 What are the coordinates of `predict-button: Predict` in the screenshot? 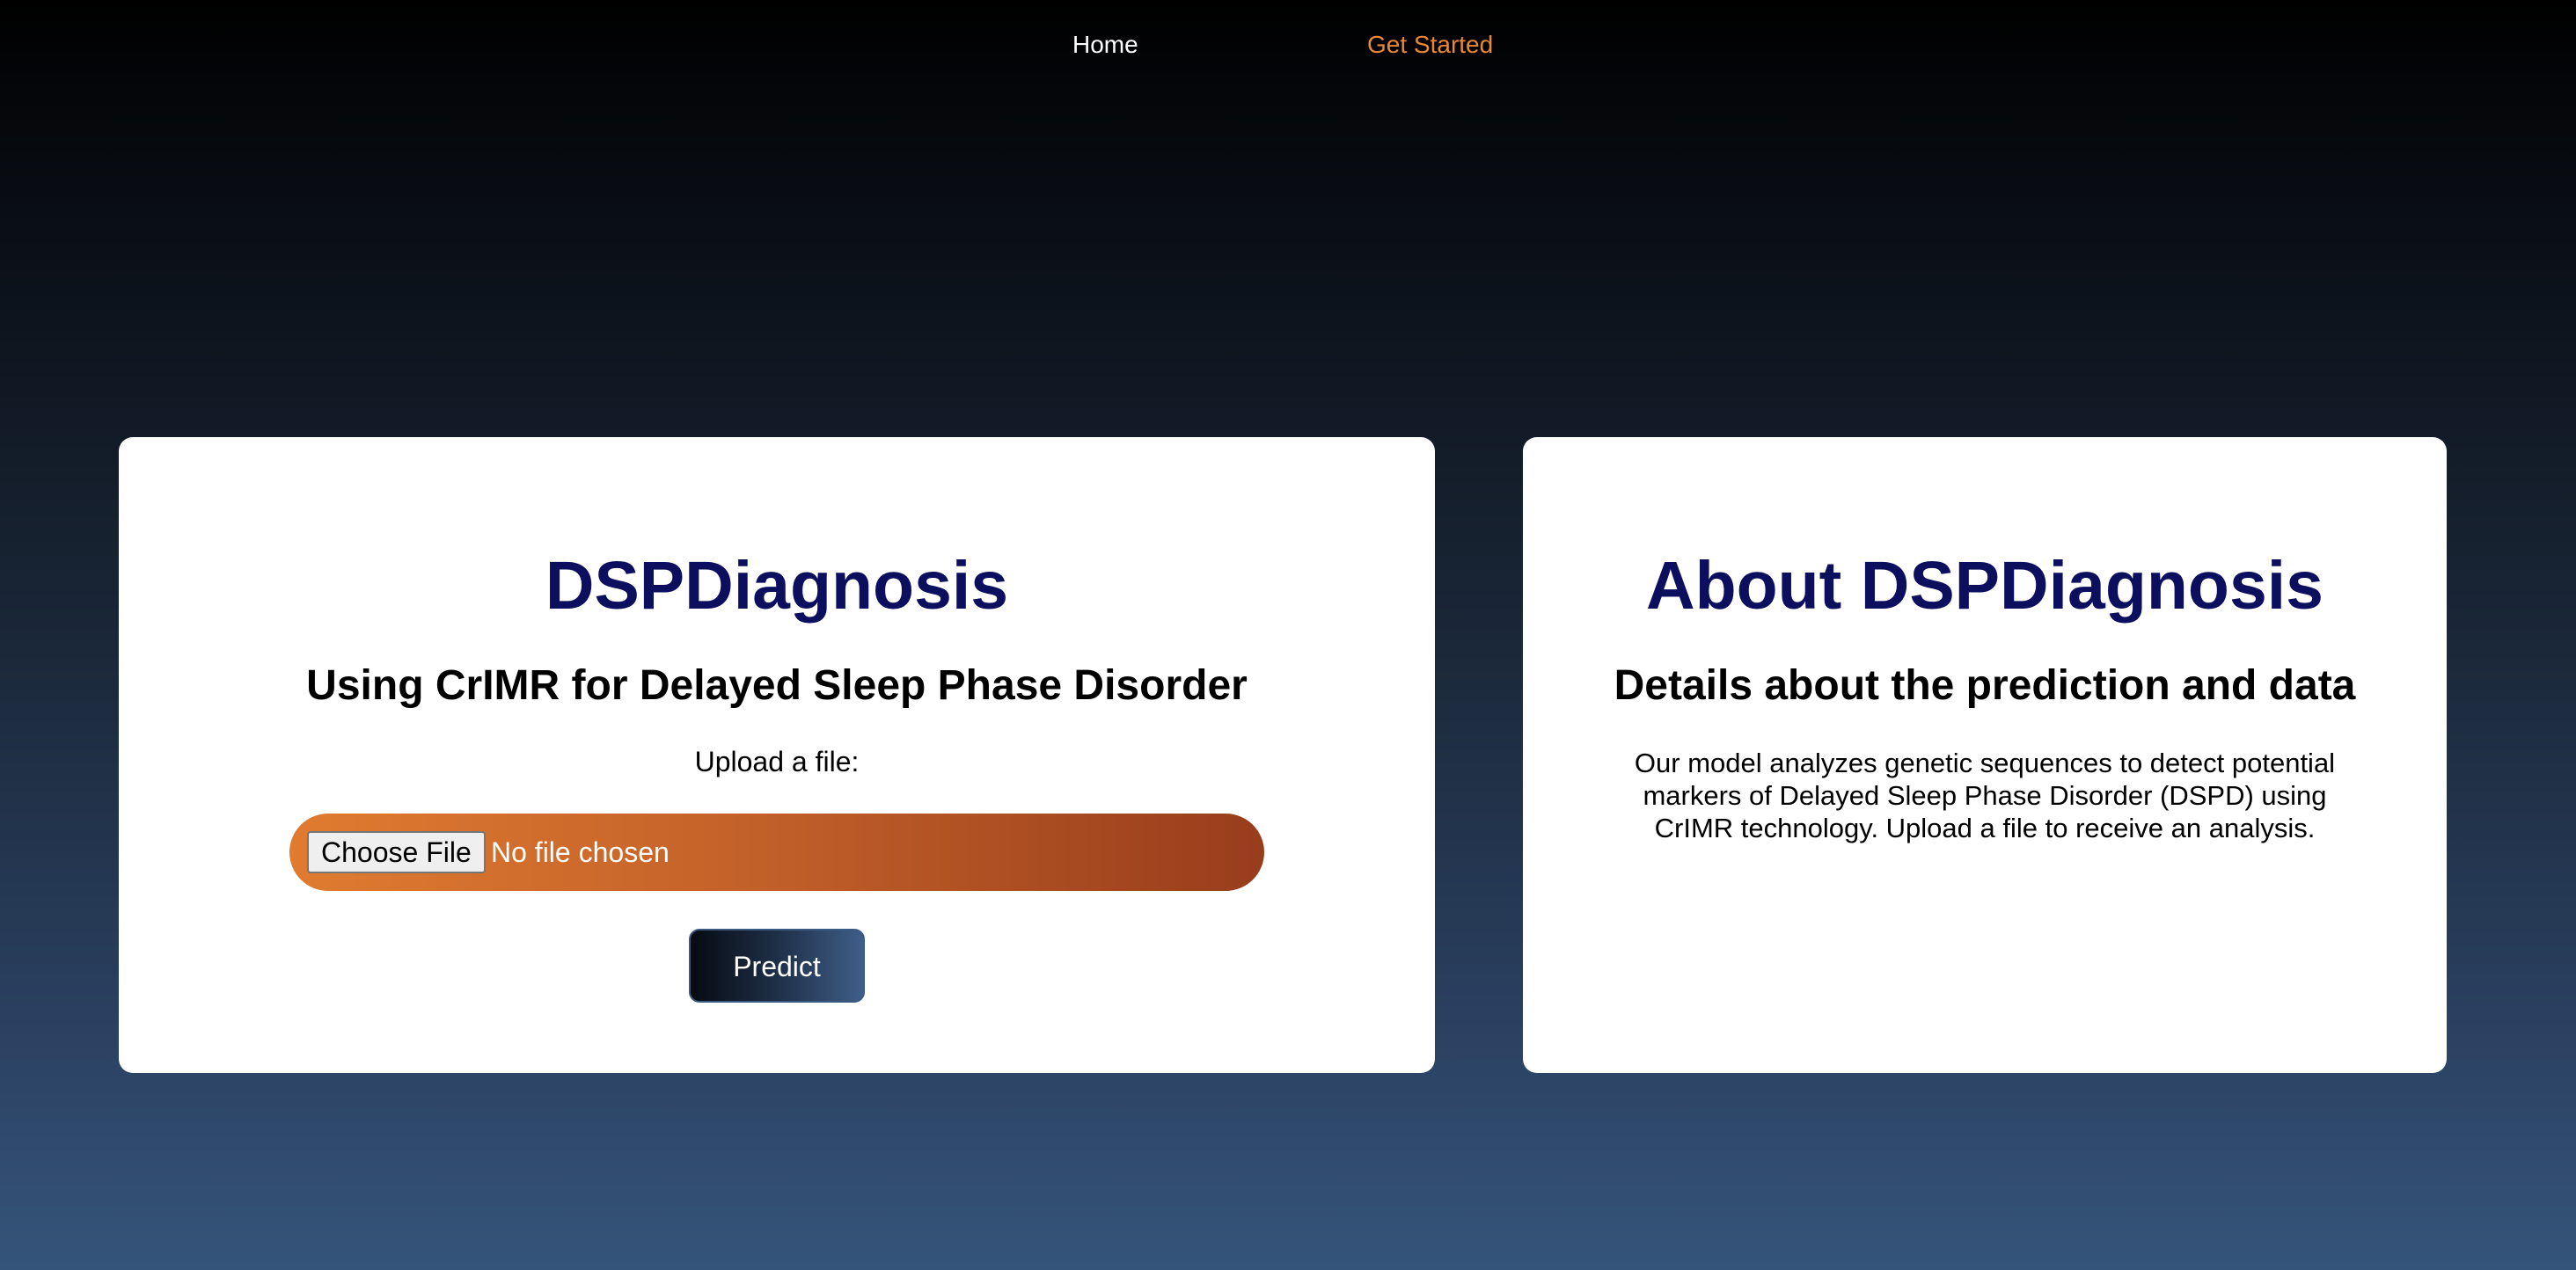 It's located at (777, 966).